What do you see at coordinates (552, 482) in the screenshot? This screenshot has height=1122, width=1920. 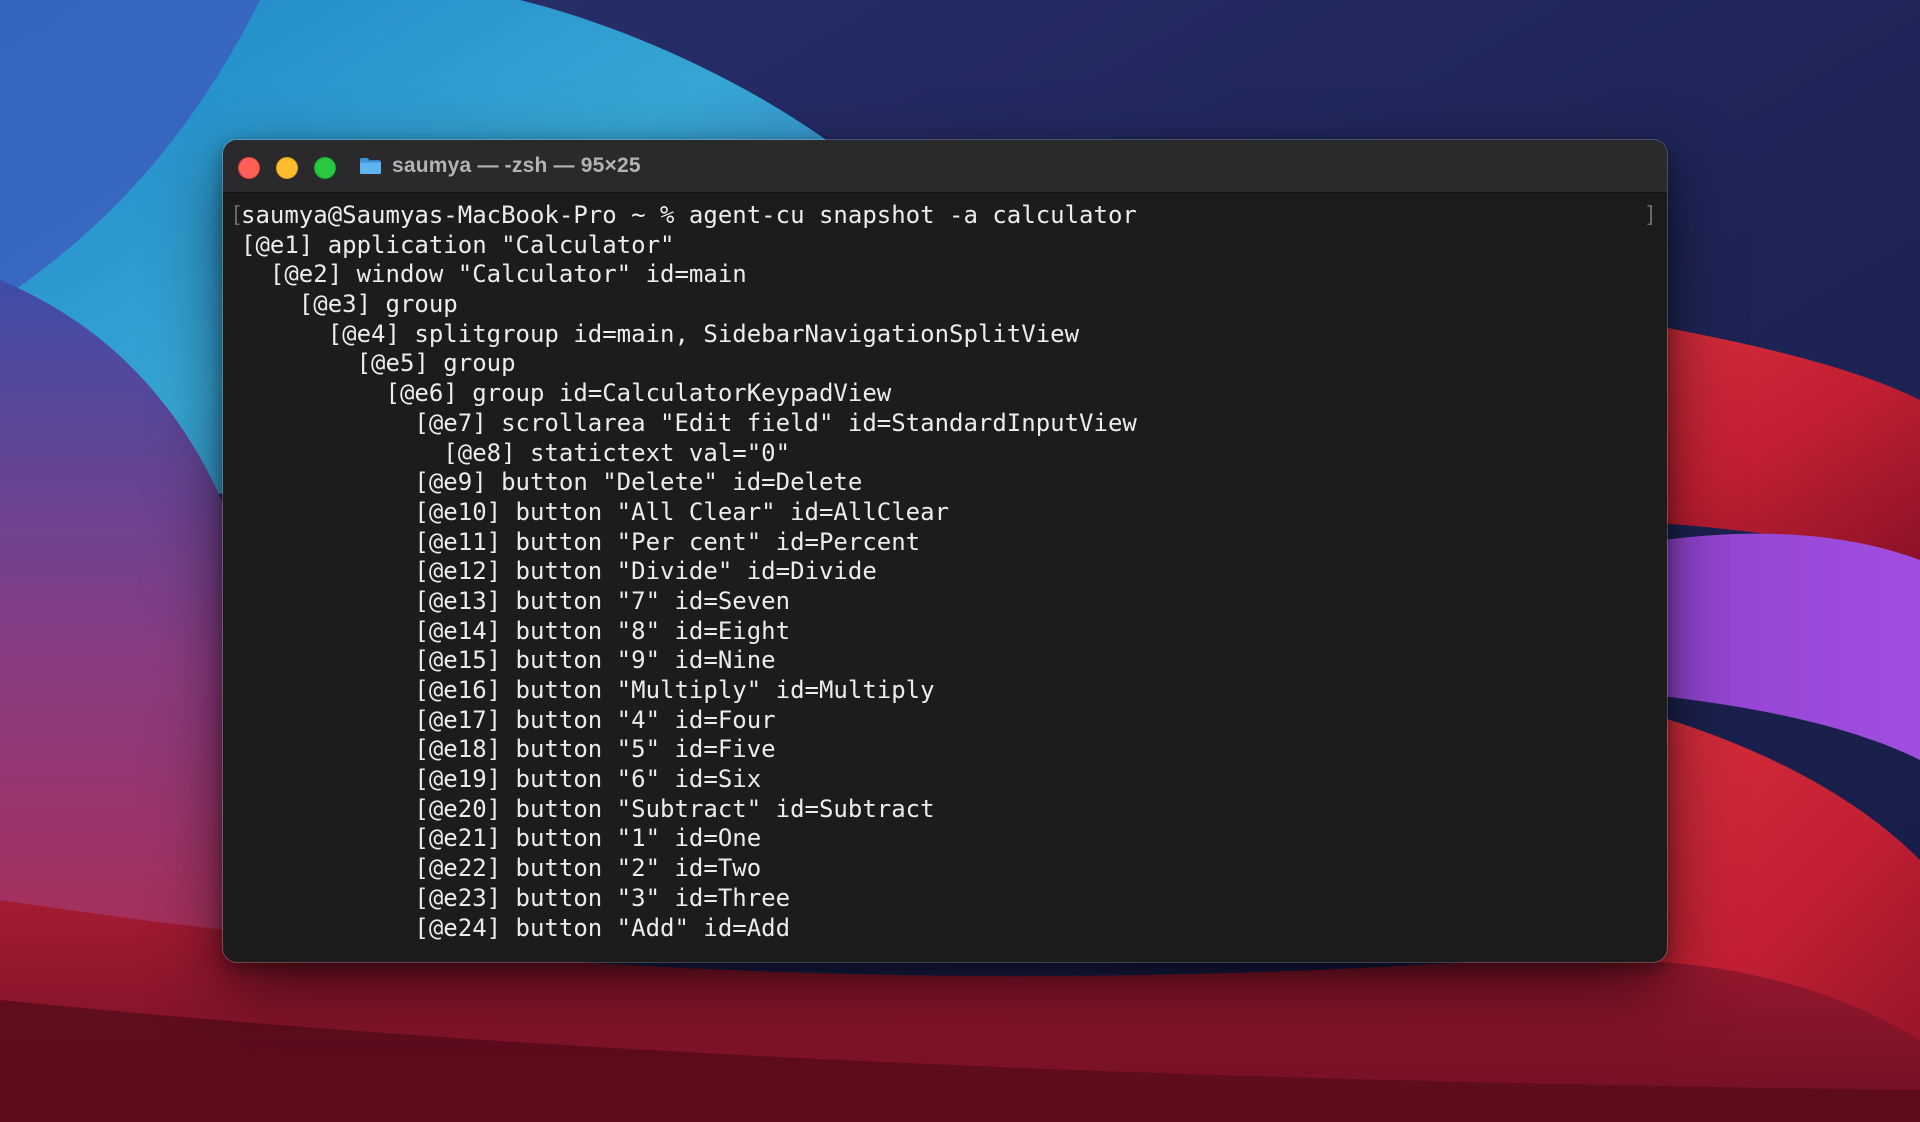 I see `terminal-output-line: [@e9] button "Delete" id=Delete` at bounding box center [552, 482].